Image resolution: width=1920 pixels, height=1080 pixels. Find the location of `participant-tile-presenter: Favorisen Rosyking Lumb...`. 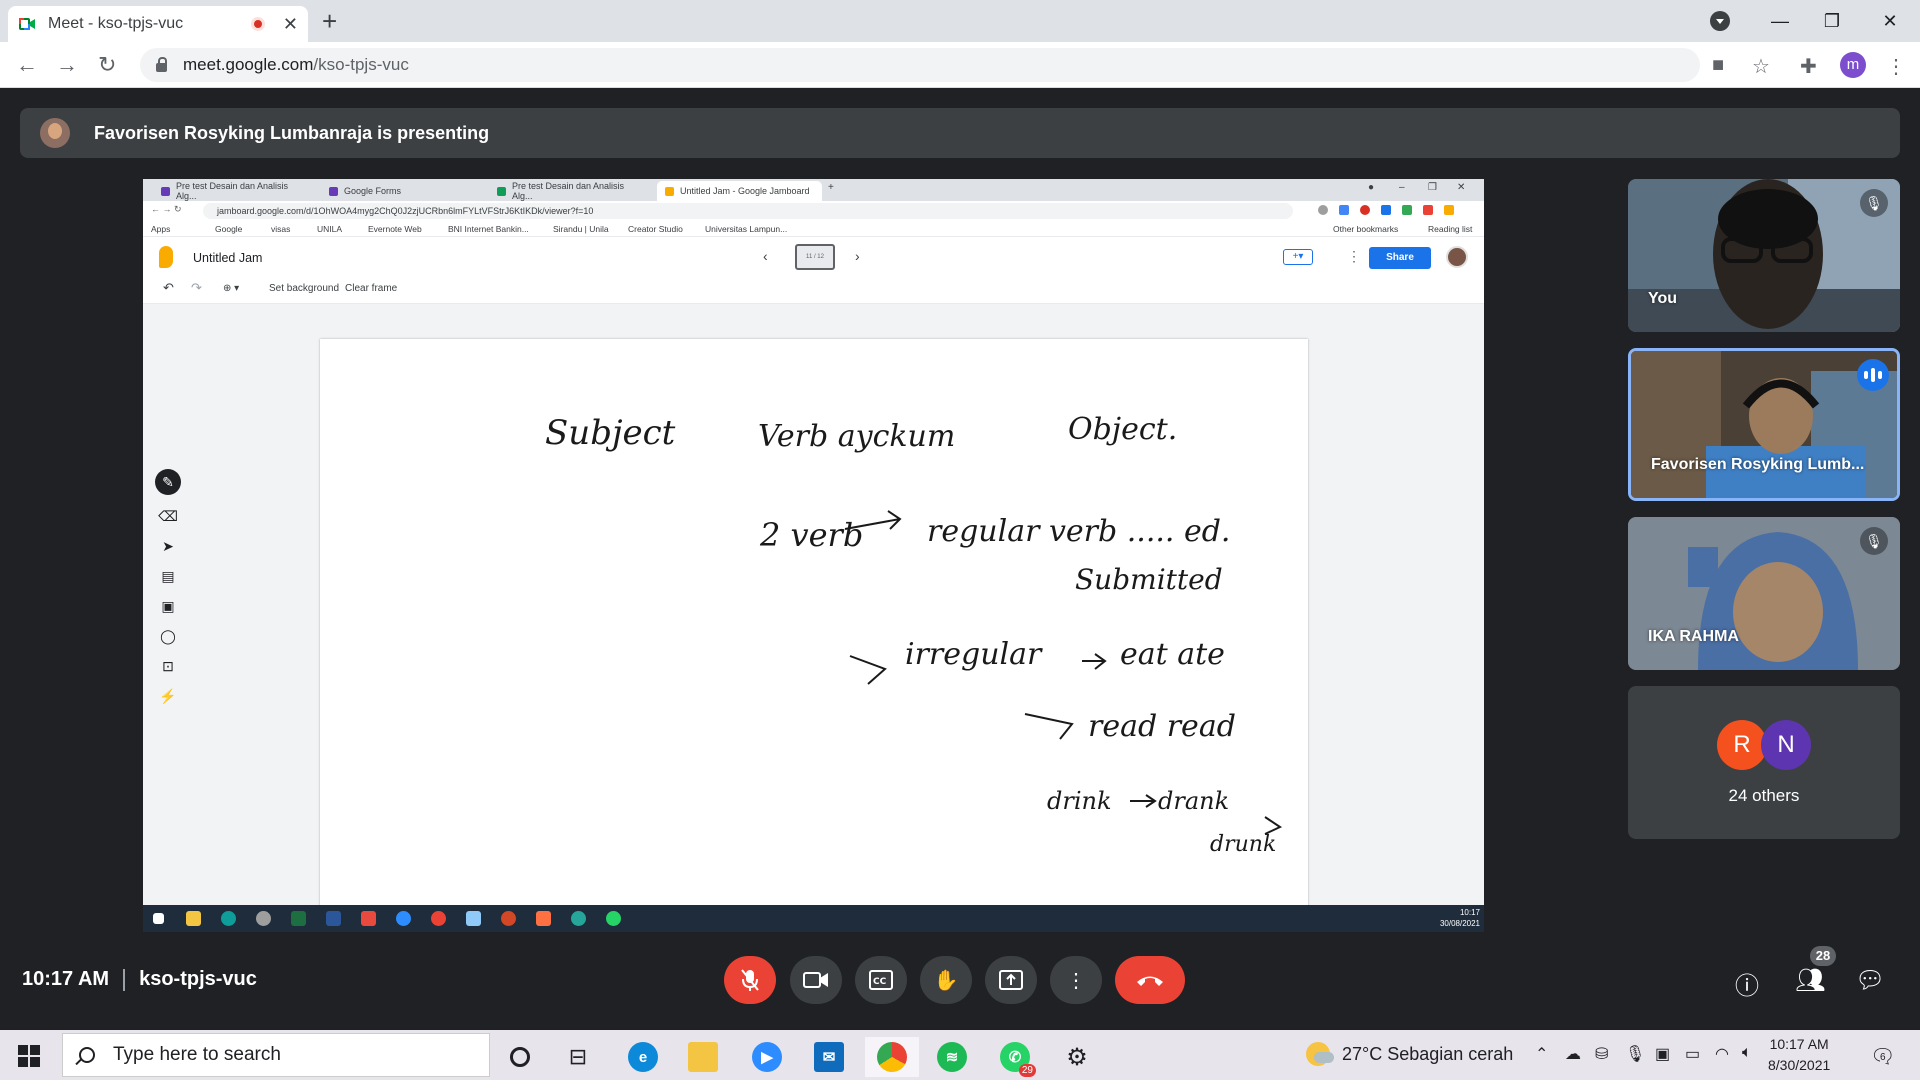

participant-tile-presenter: Favorisen Rosyking Lumb... is located at coordinates (1764, 424).